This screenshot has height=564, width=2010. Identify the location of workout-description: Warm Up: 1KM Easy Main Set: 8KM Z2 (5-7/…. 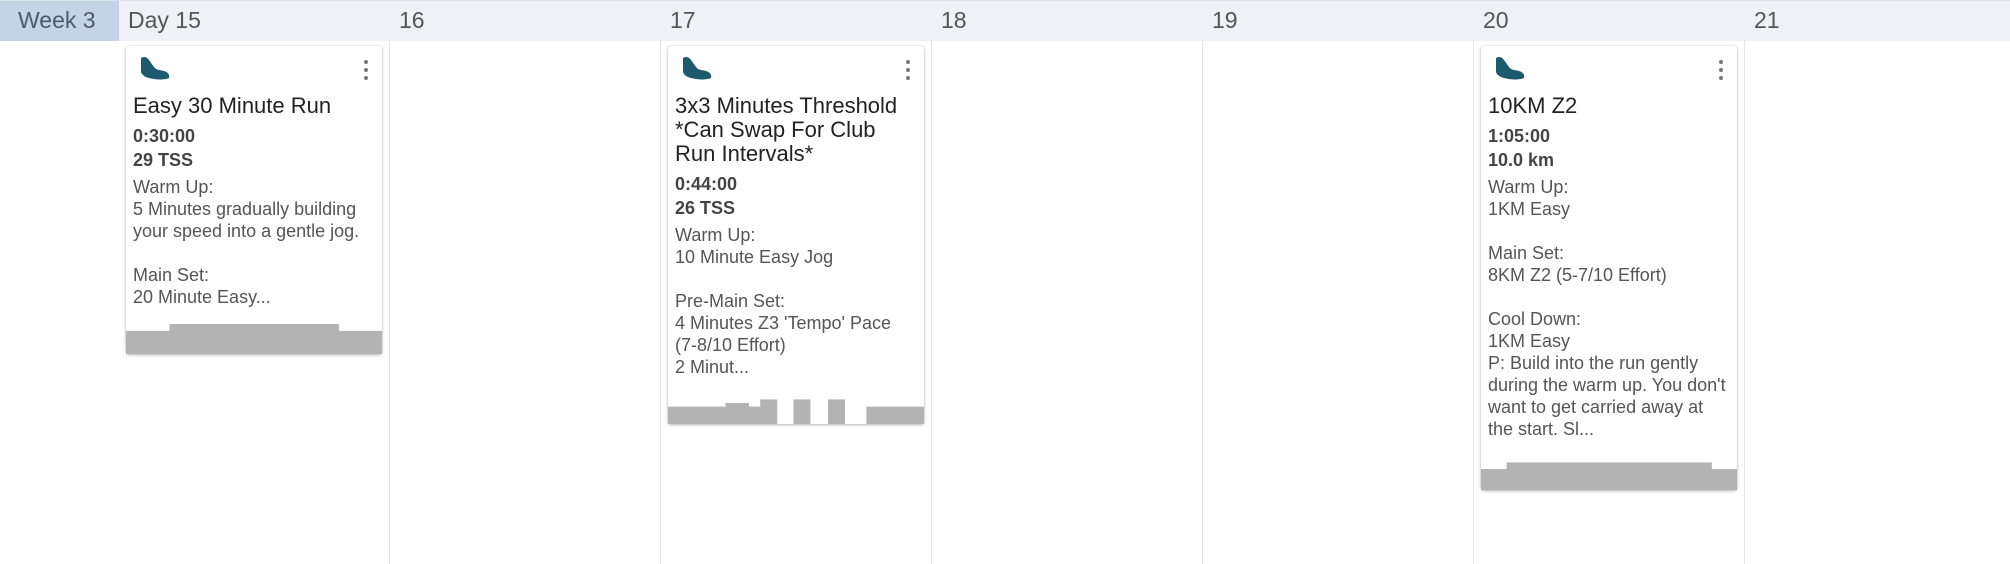
(1607, 308).